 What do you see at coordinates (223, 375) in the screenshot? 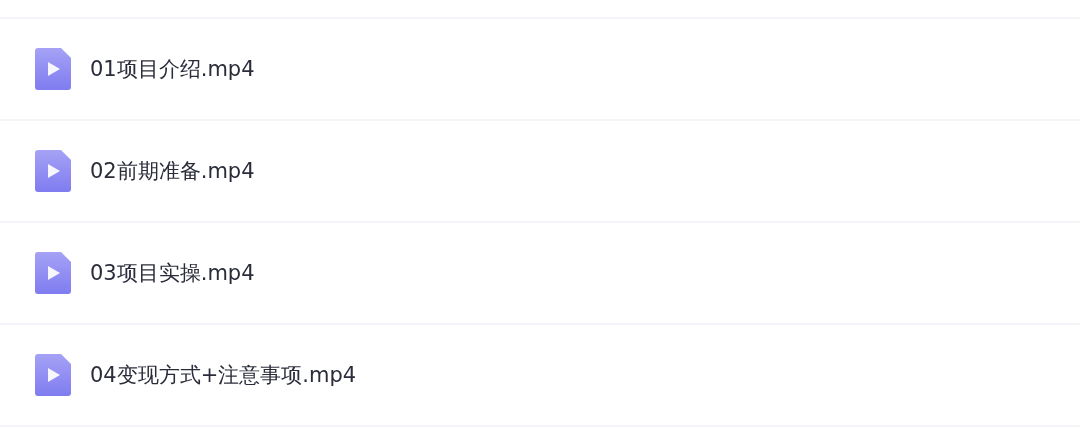
I see `file-name: 04变现方式+注意事项.mp4` at bounding box center [223, 375].